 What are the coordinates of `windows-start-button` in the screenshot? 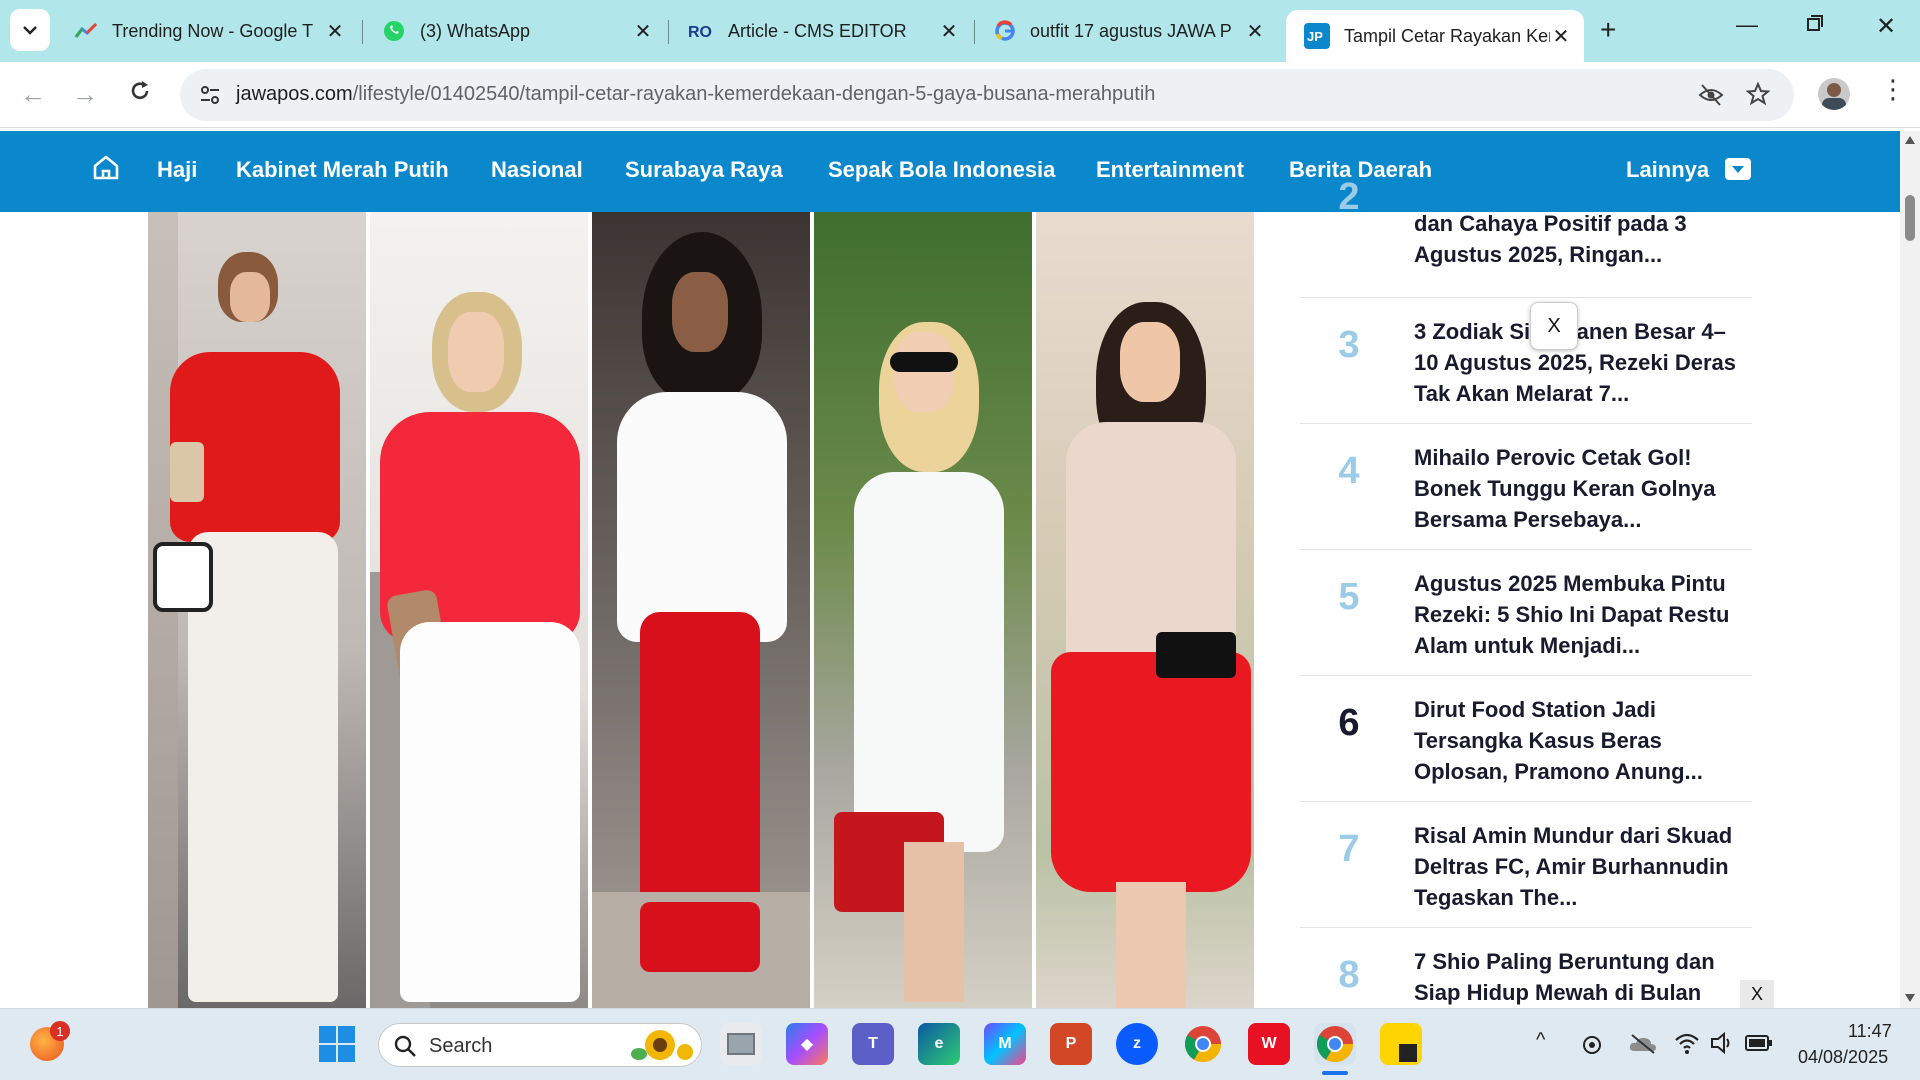 It's located at (337, 1044).